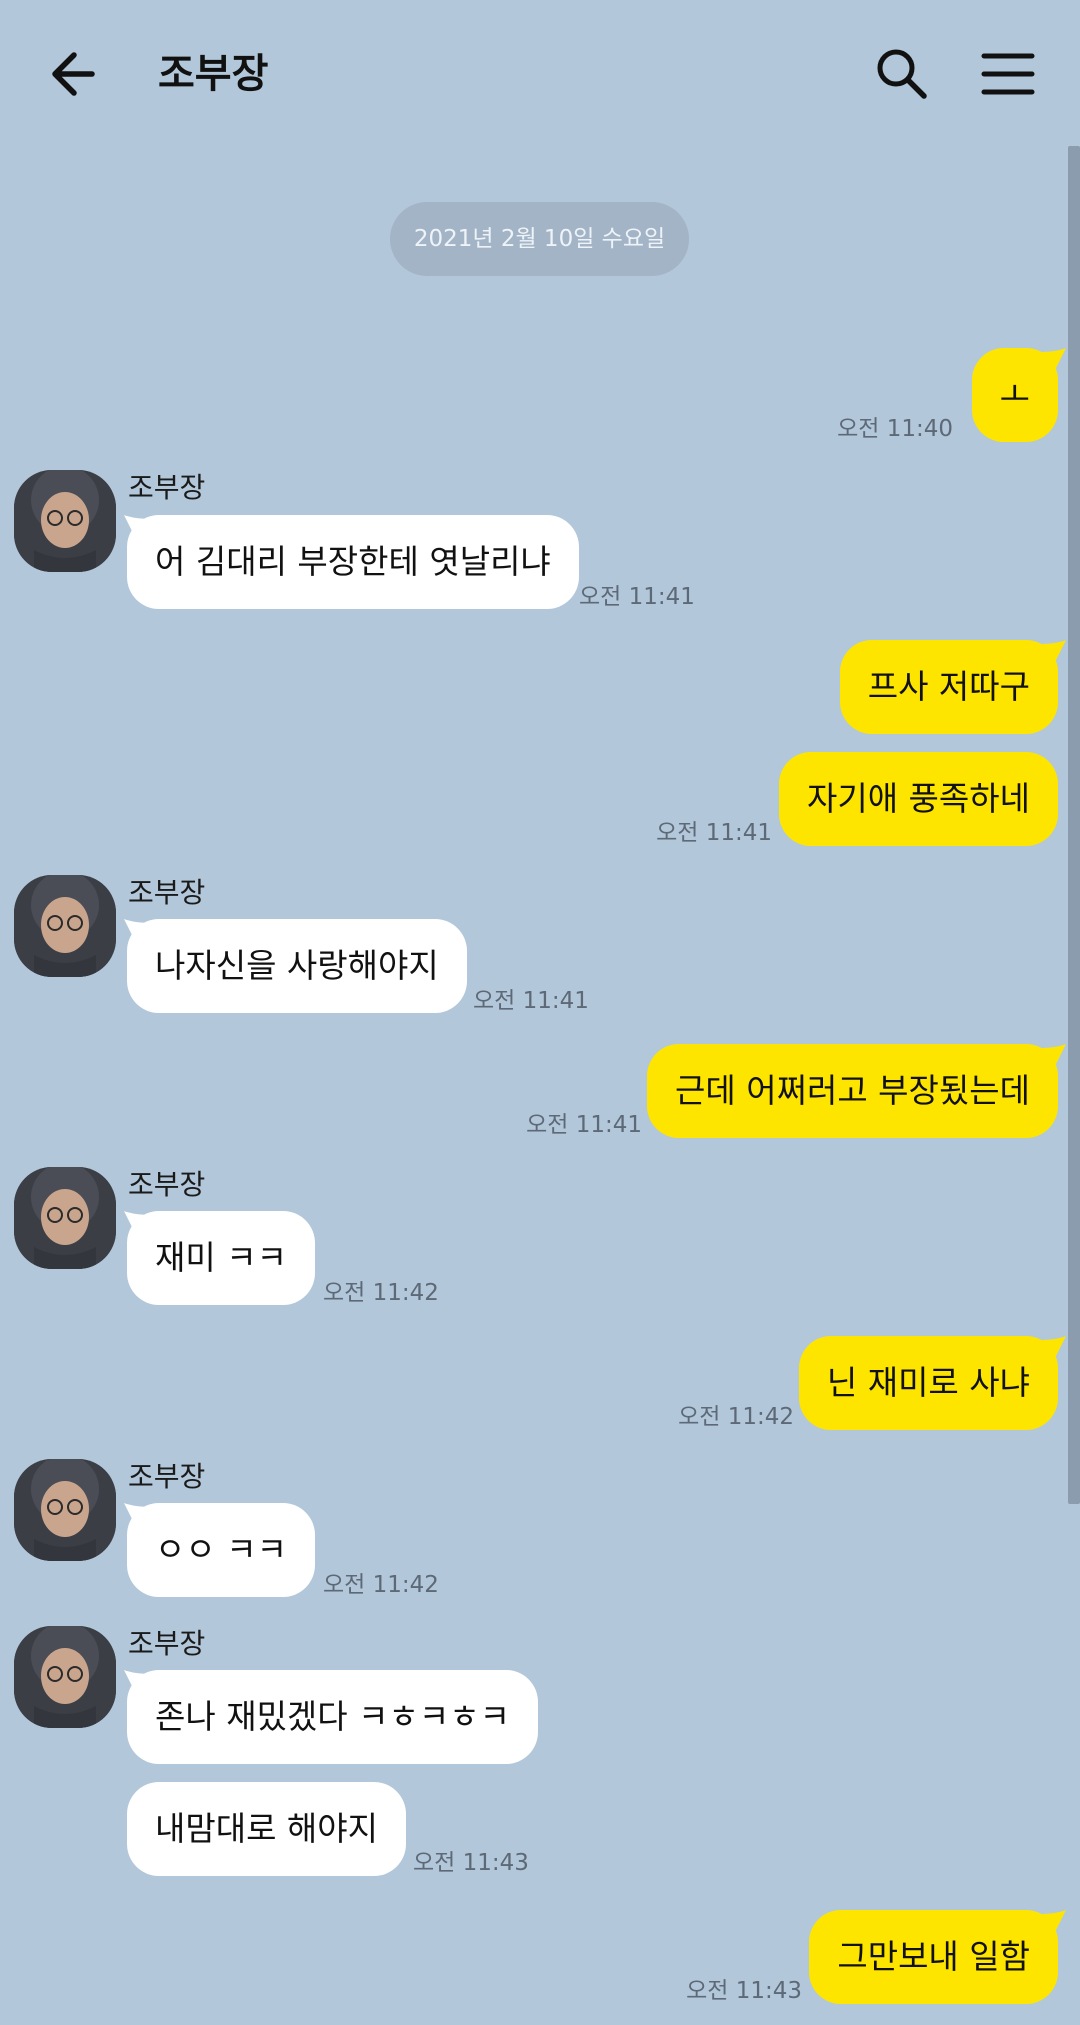 This screenshot has width=1080, height=2025. Describe the element at coordinates (267, 1829) in the screenshot. I see `incoming-message-bubble: 내맘대로 해야지` at that location.